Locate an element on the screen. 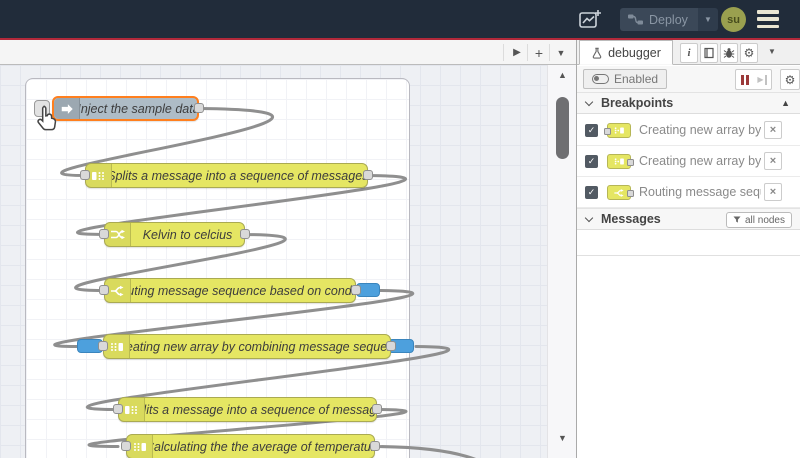  enabled-label: Enabled is located at coordinates (636, 79).